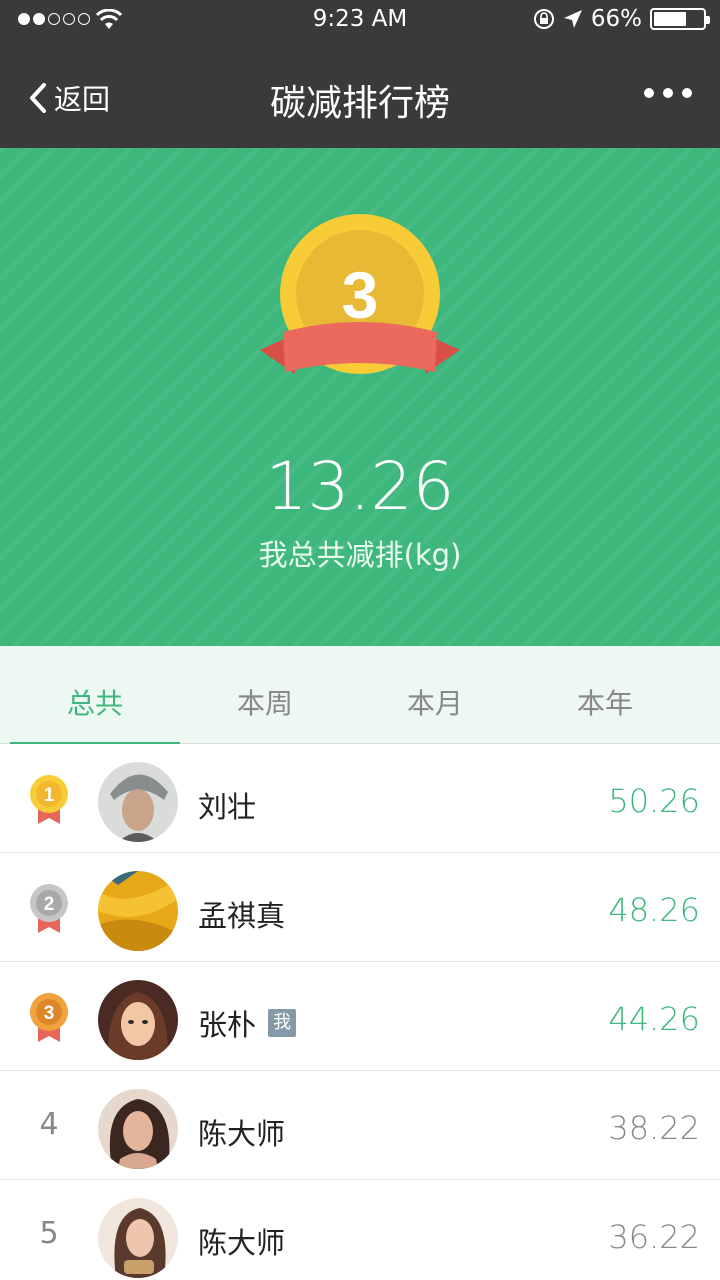 This screenshot has width=720, height=1280. I want to click on page-title: 碳减排行榜, so click(359, 103).